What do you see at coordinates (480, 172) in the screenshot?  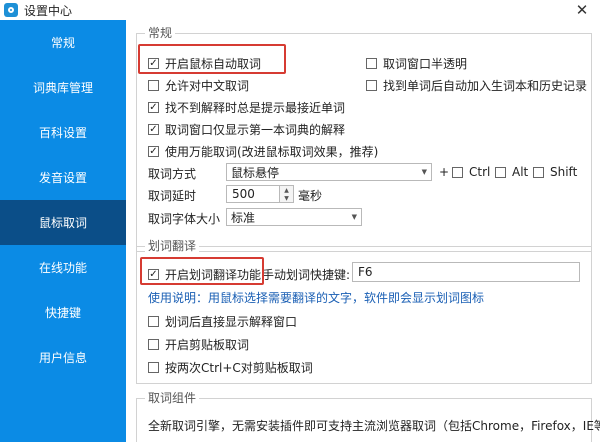 I see `ctrl-label: Ctrl` at bounding box center [480, 172].